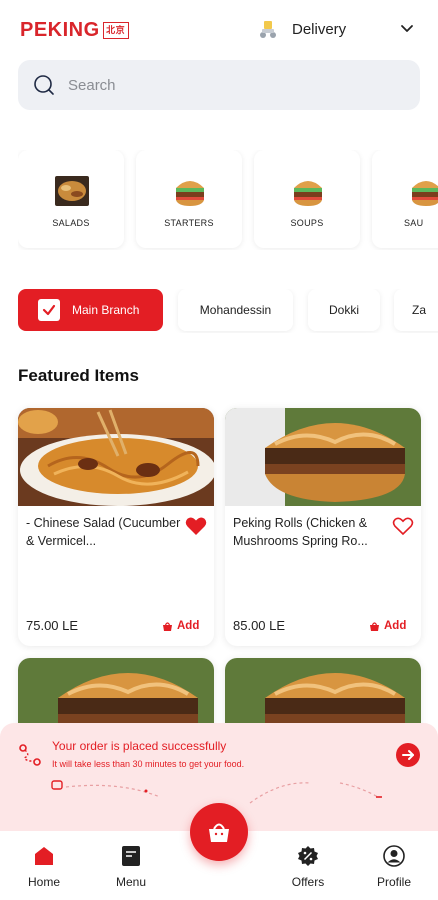 The width and height of the screenshot is (438, 900). I want to click on category-card-salads: SALADS, so click(71, 199).